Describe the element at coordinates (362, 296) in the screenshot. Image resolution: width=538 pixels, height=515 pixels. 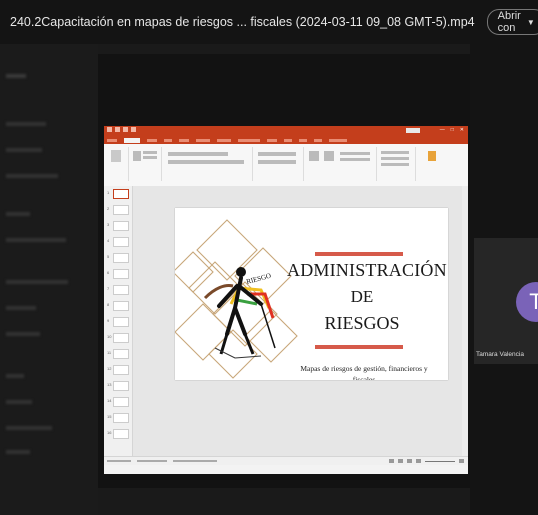
I see `slide-title-line2: DE` at that location.